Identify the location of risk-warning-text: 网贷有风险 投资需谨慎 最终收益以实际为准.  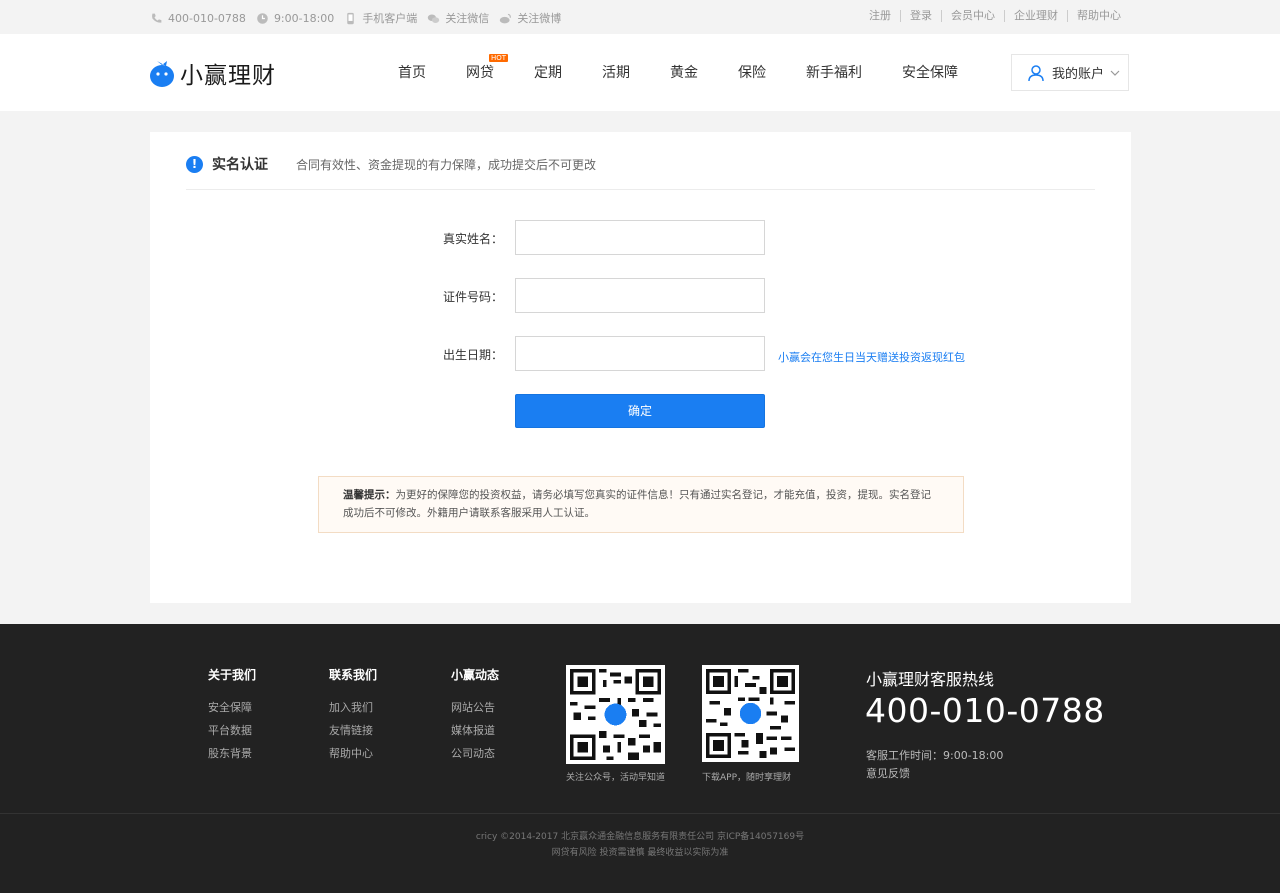
(640, 853).